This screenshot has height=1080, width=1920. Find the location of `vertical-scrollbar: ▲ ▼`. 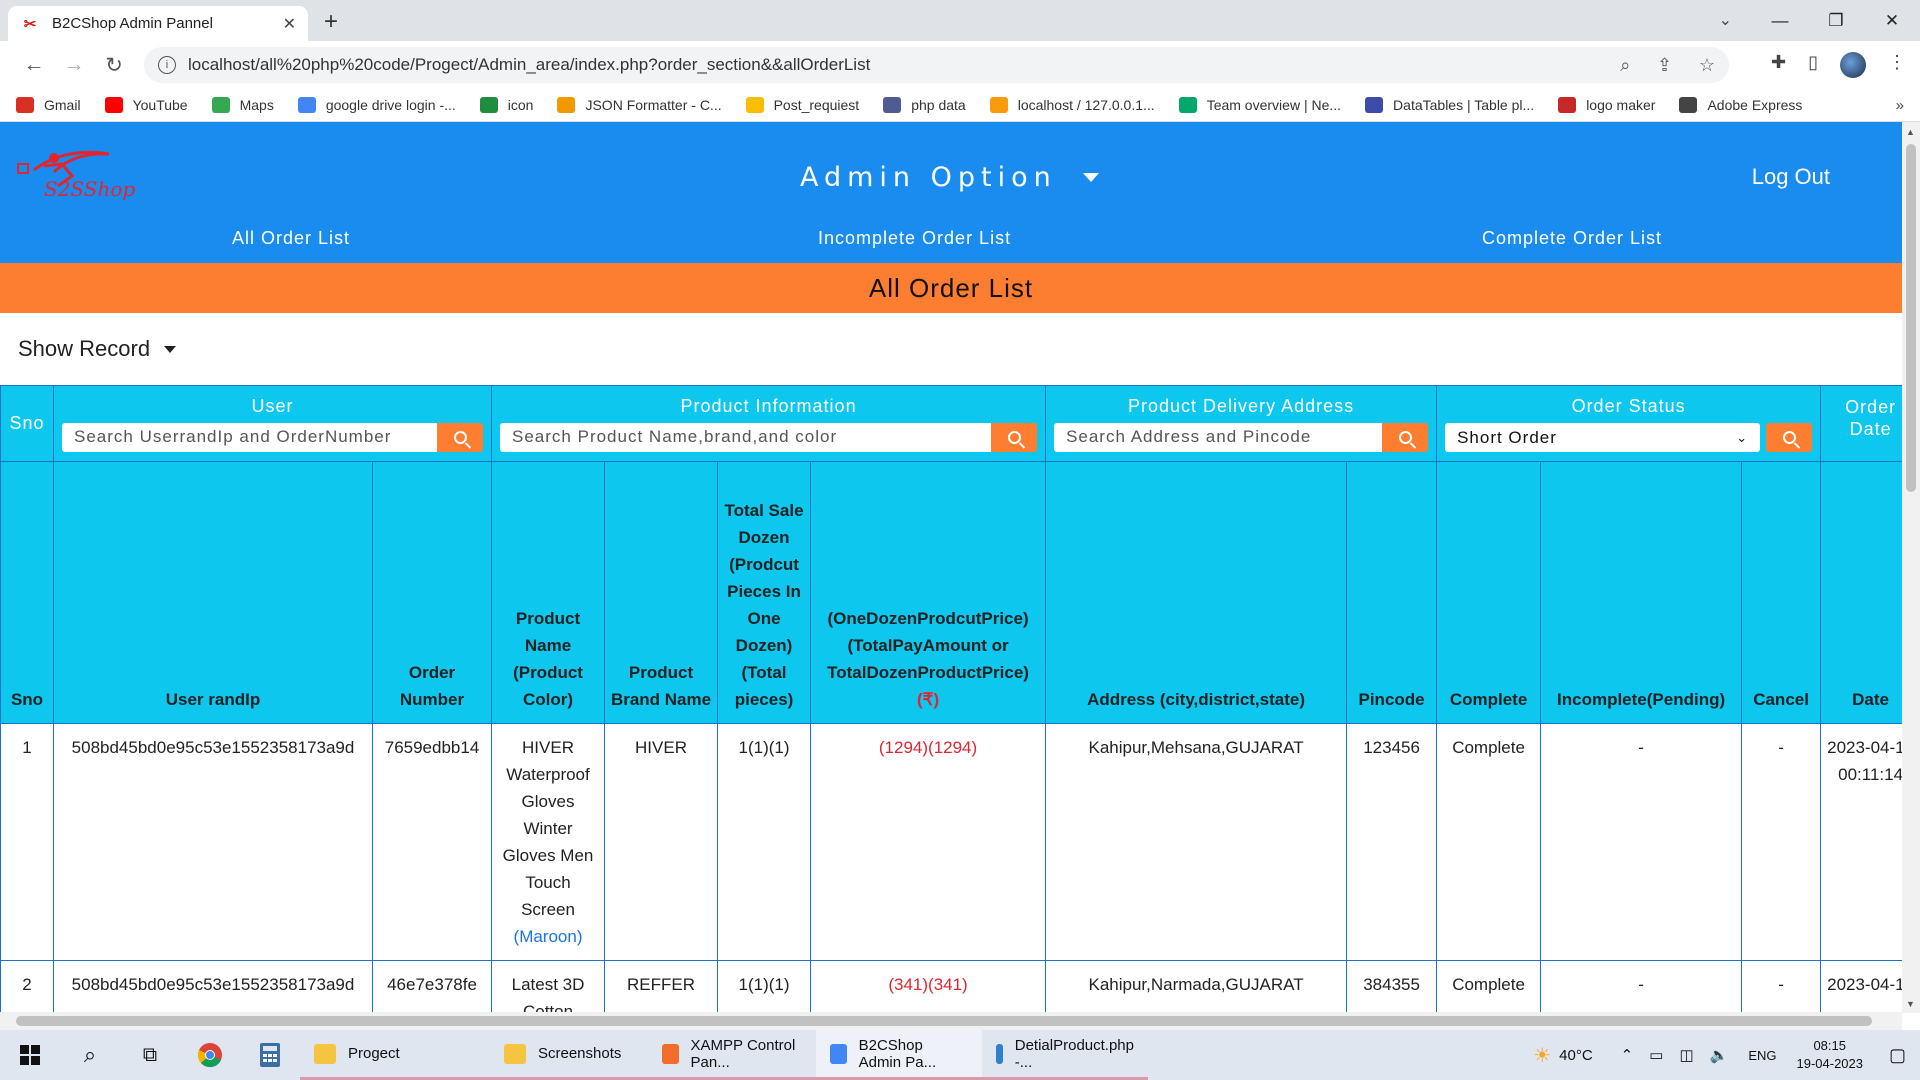

vertical-scrollbar: ▲ ▼ is located at coordinates (1911, 567).